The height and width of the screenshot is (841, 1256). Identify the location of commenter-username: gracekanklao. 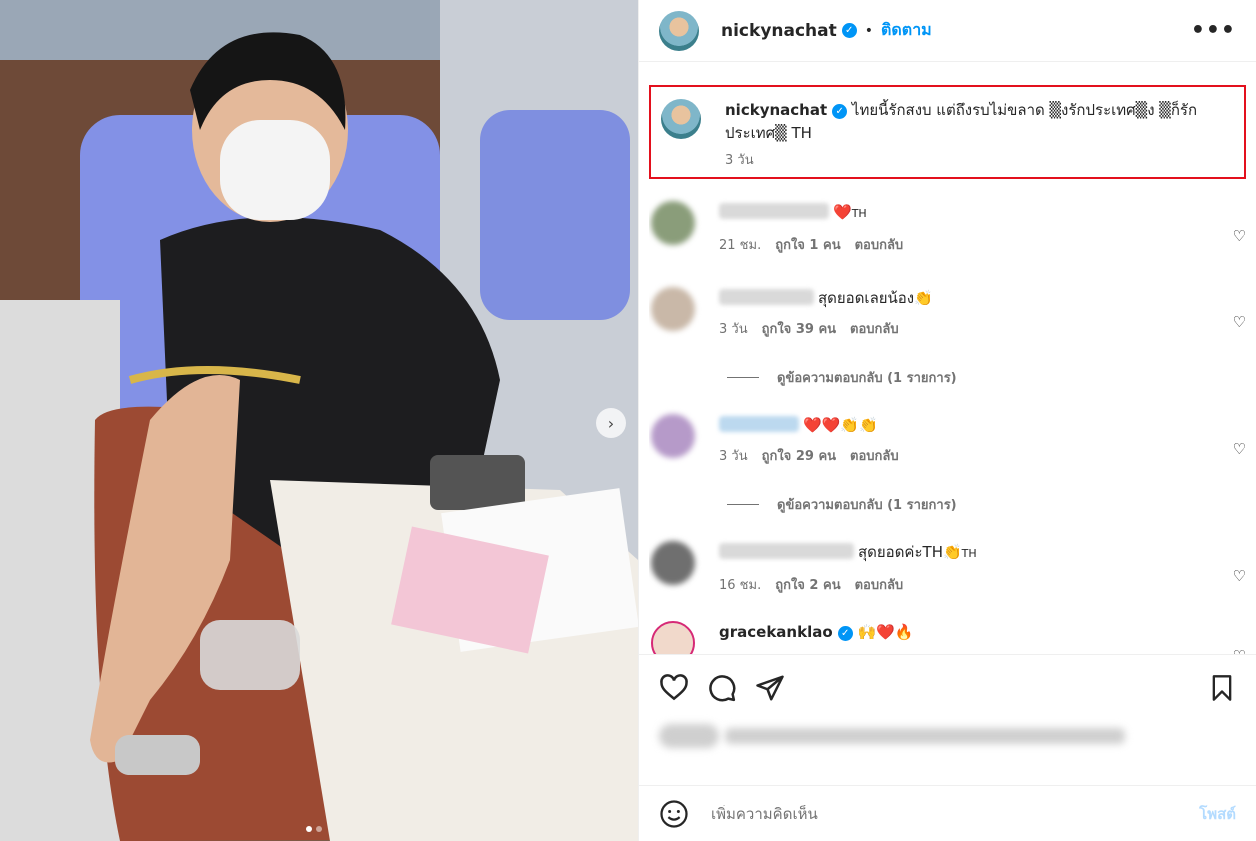
(776, 632).